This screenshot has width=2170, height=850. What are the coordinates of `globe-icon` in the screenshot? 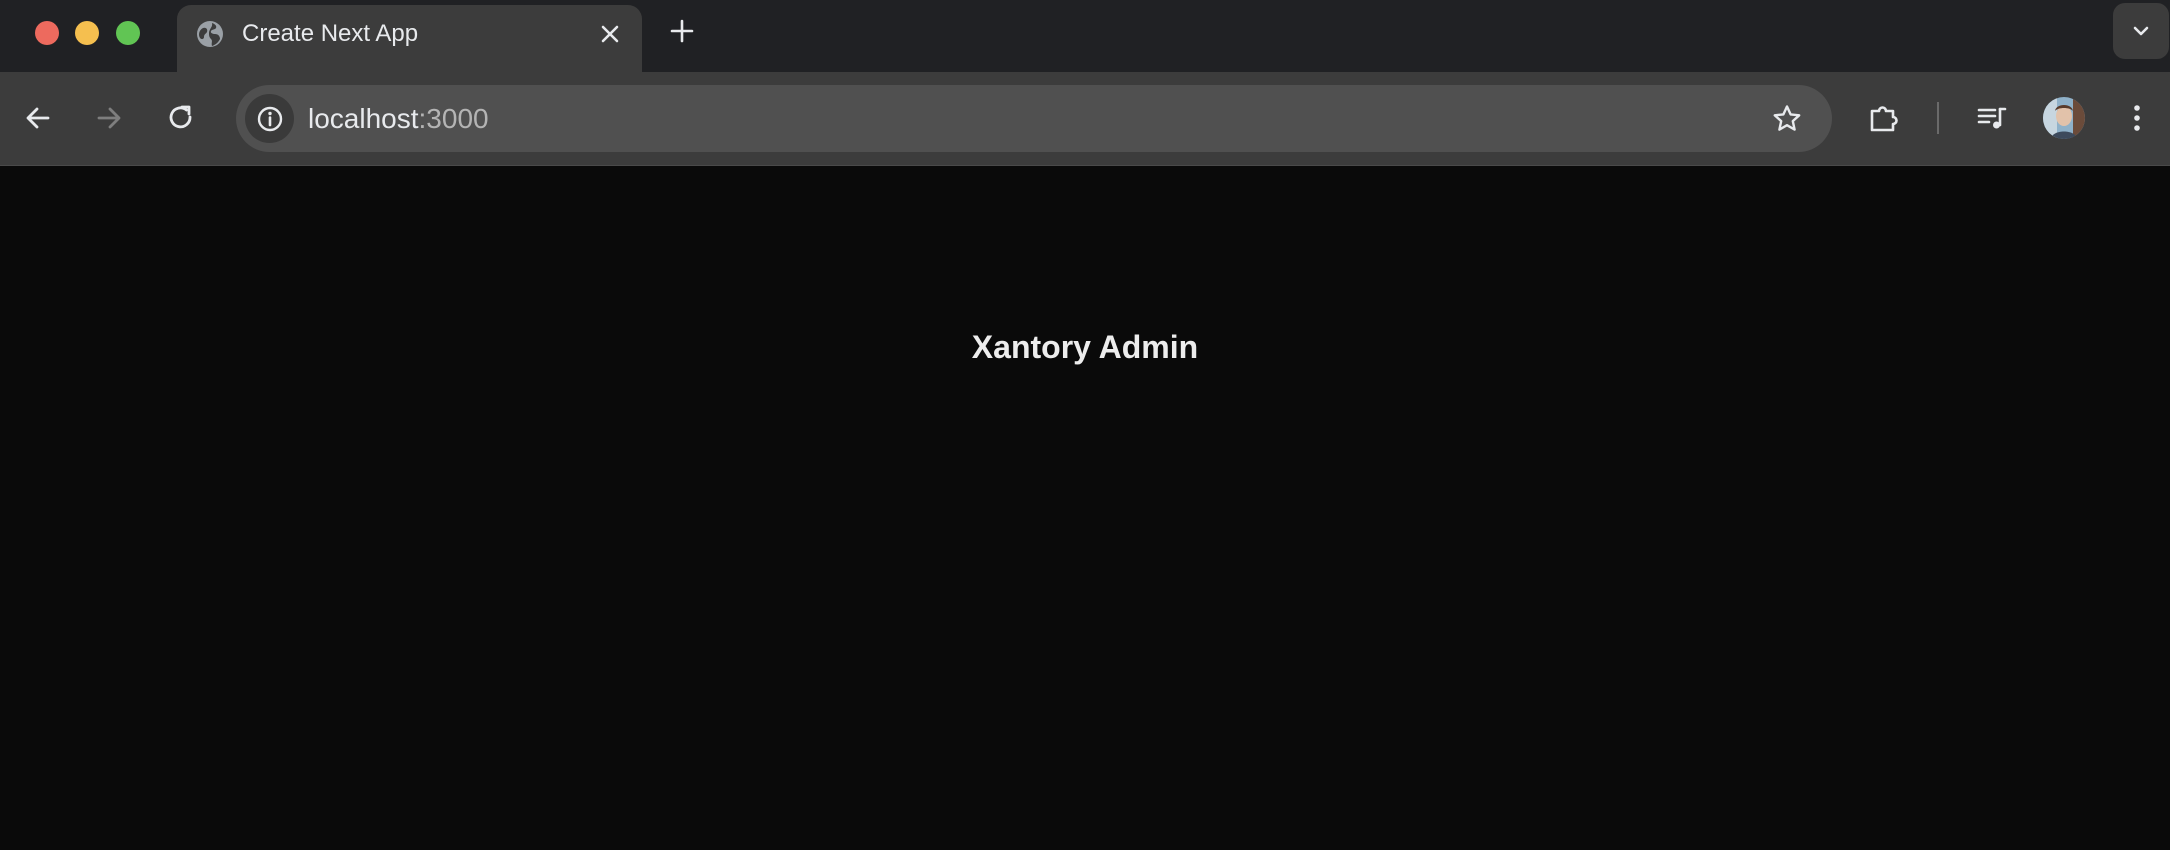 It's located at (210, 34).